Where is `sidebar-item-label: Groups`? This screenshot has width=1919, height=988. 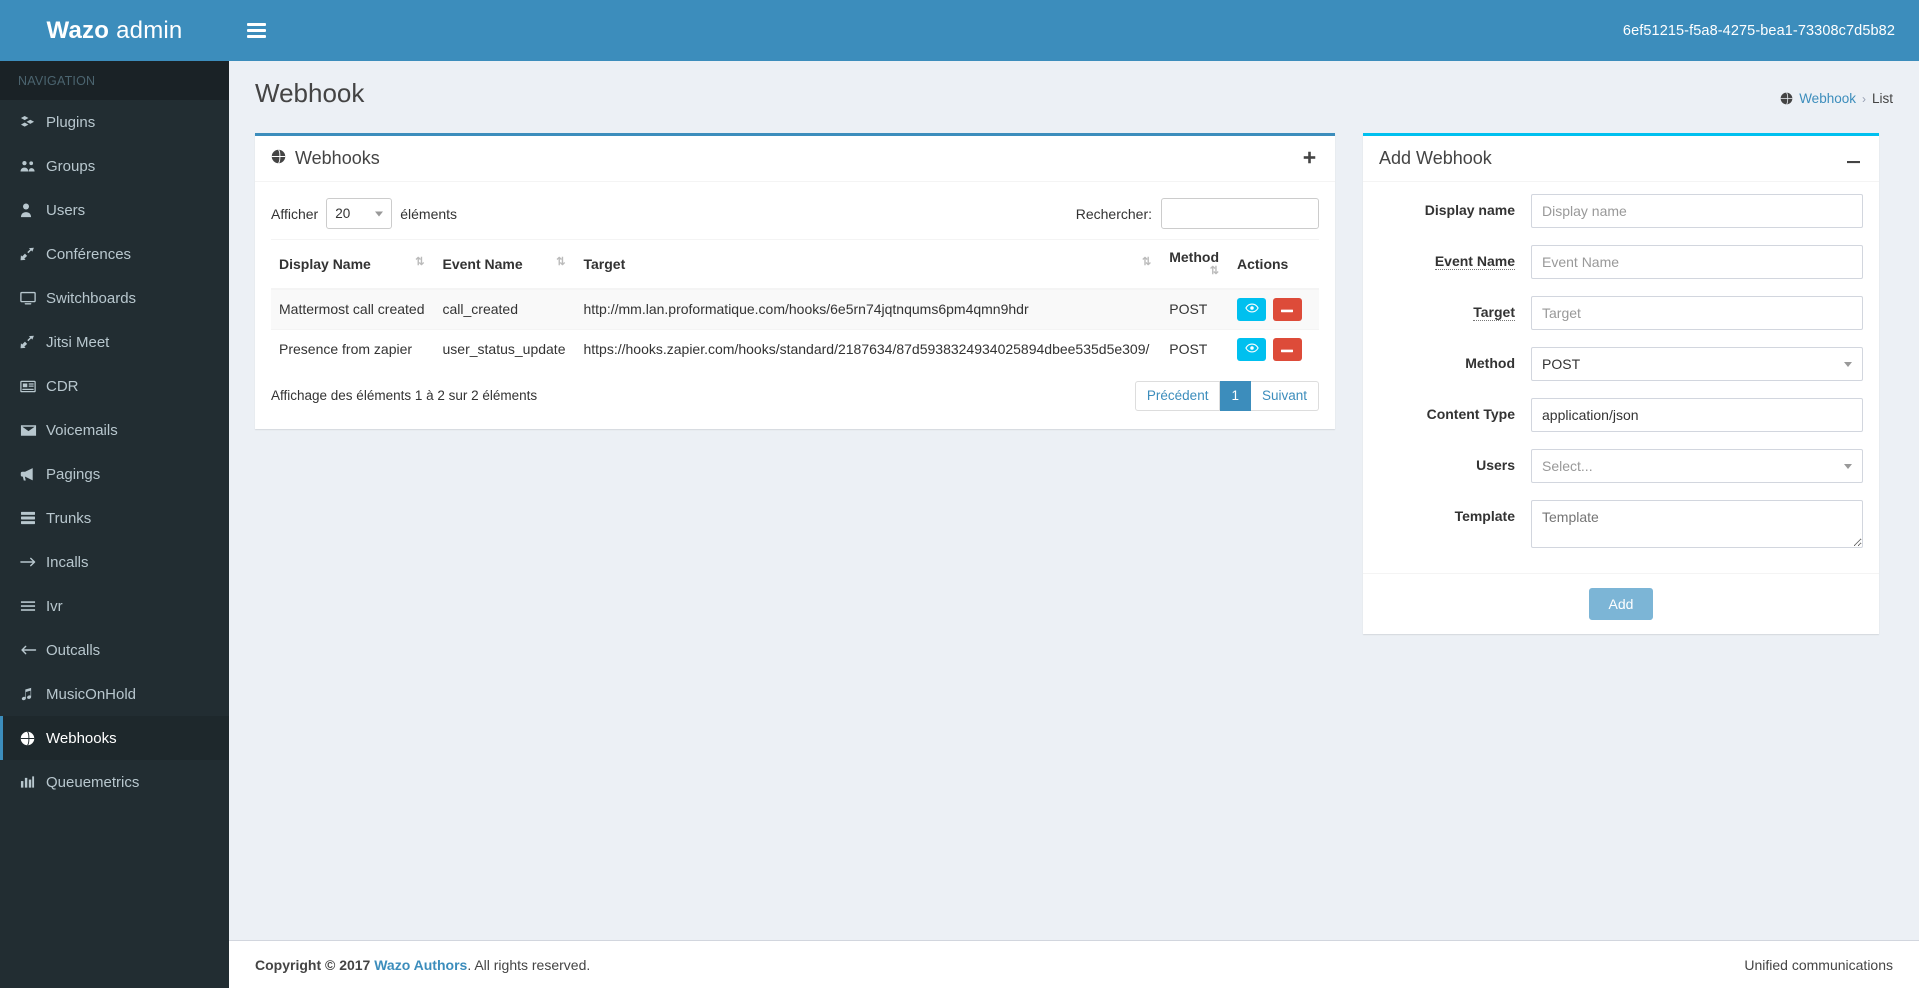 sidebar-item-label: Groups is located at coordinates (71, 166).